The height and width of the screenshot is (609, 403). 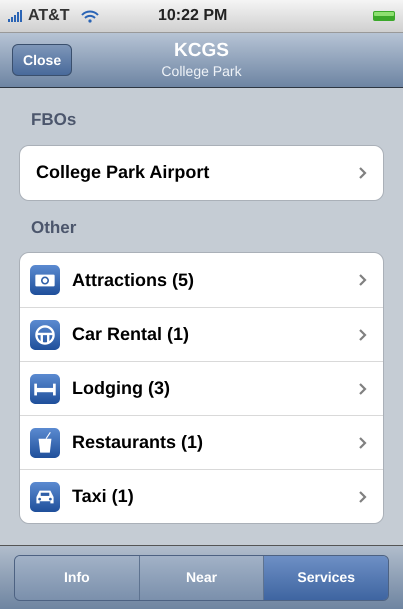 I want to click on nav-title: KCGS, so click(x=201, y=51).